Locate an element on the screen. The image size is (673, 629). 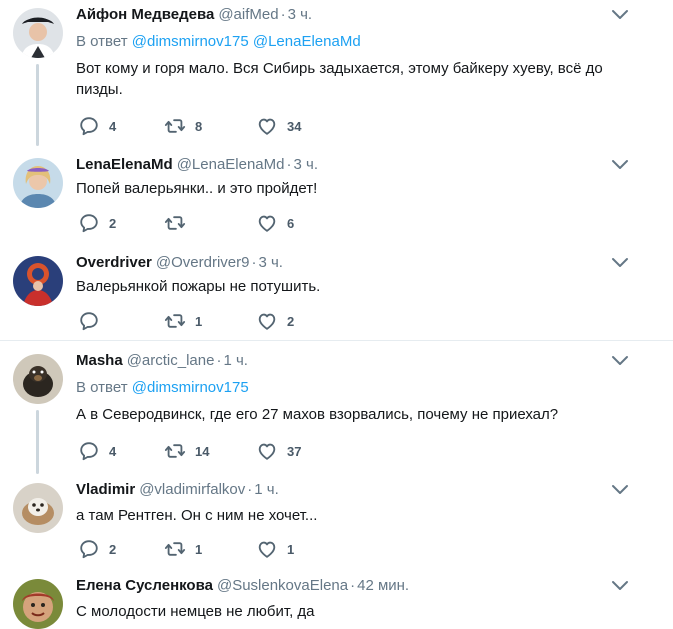
like-count: 6 is located at coordinates (291, 223).